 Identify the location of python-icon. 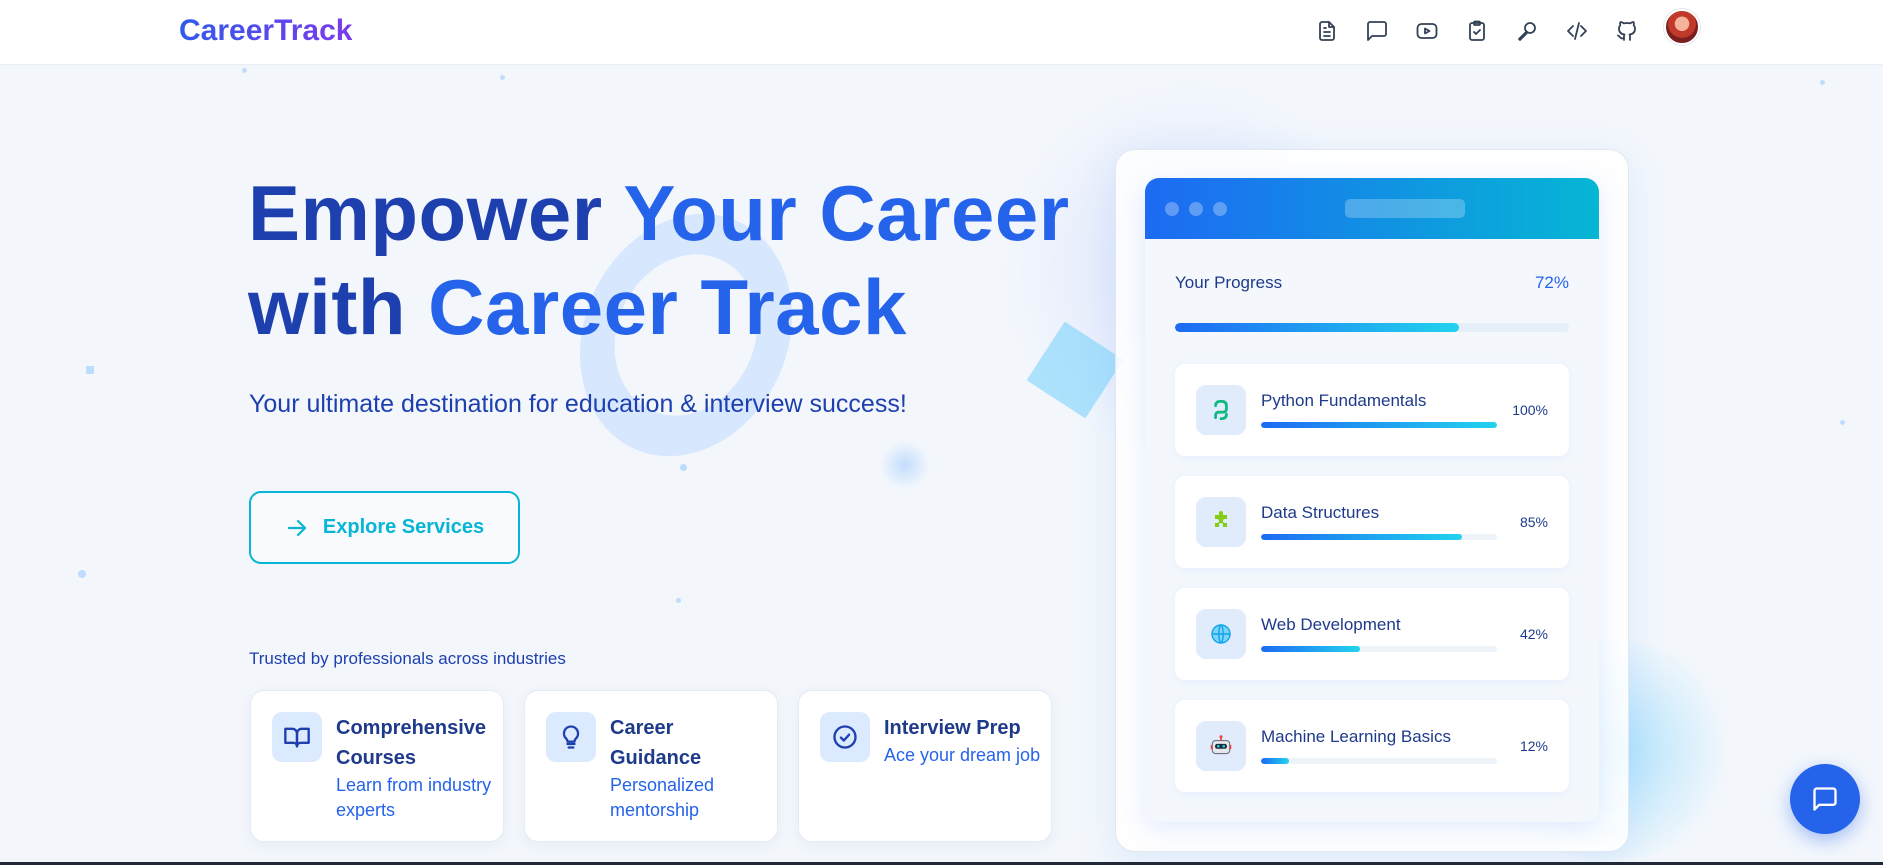
(1221, 410).